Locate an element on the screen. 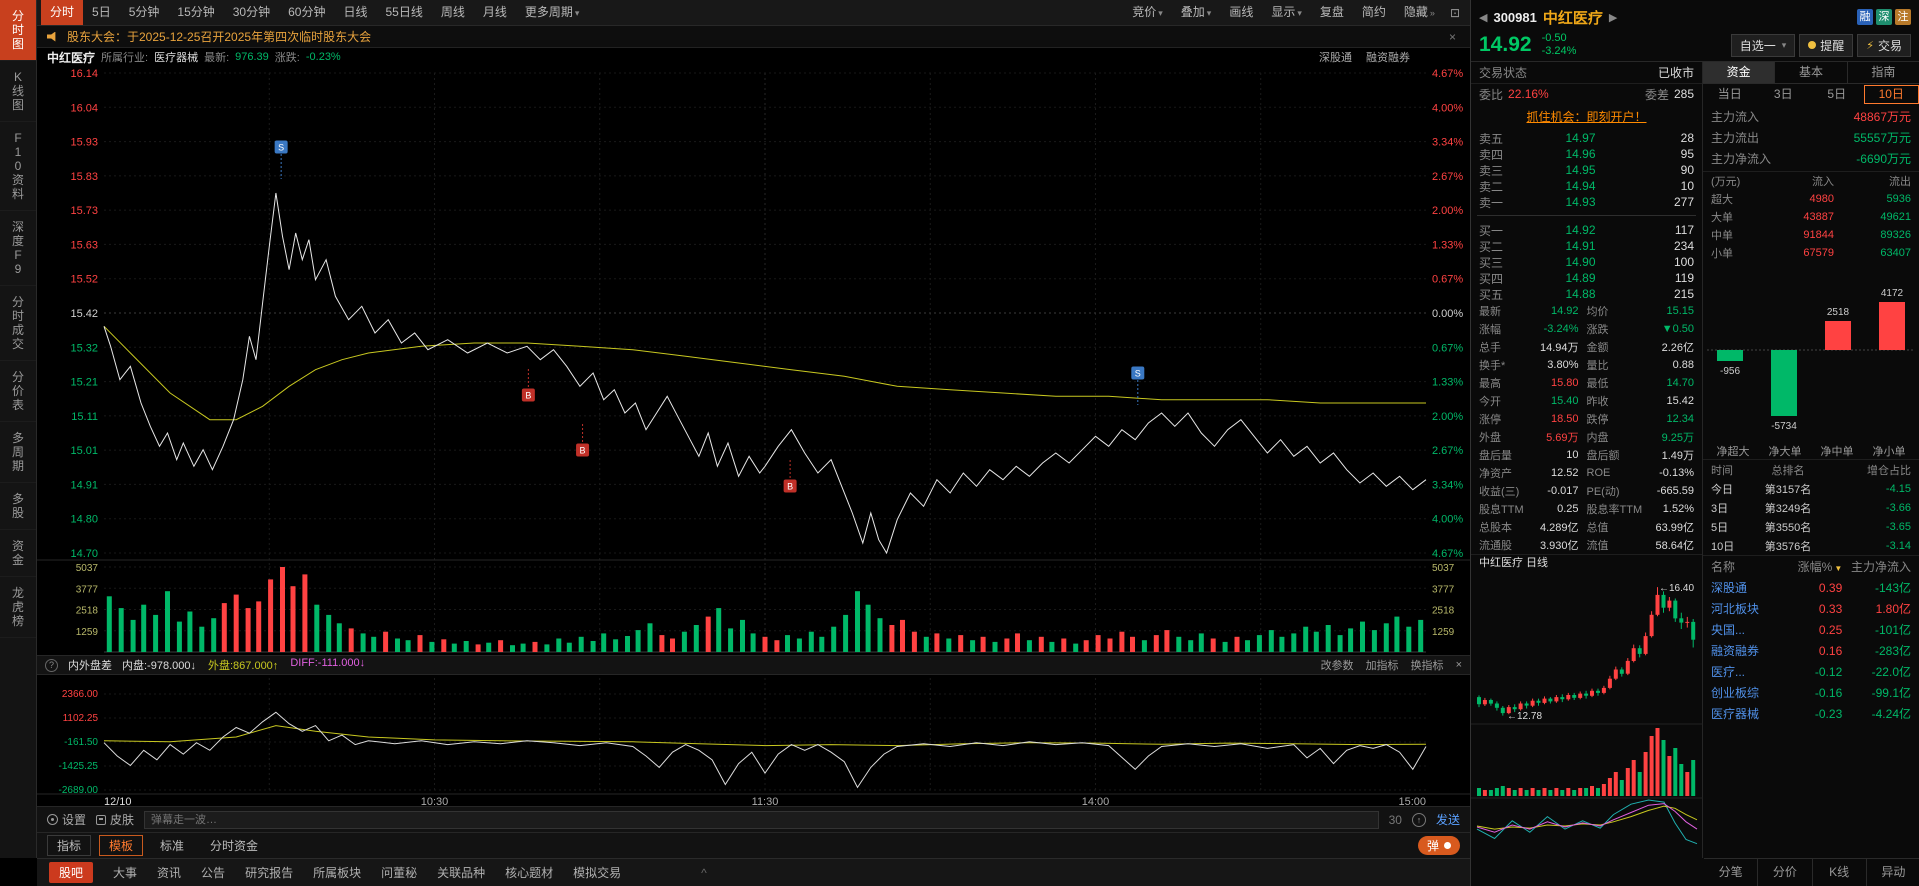 This screenshot has width=1919, height=886. trade-button: ⚡ 交易 is located at coordinates (1884, 45).